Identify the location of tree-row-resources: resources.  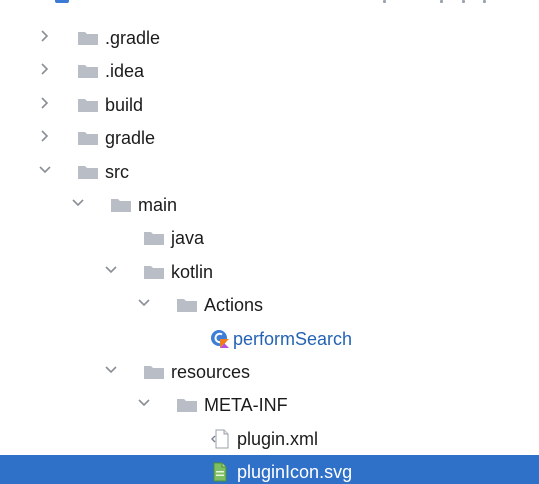
(269, 371).